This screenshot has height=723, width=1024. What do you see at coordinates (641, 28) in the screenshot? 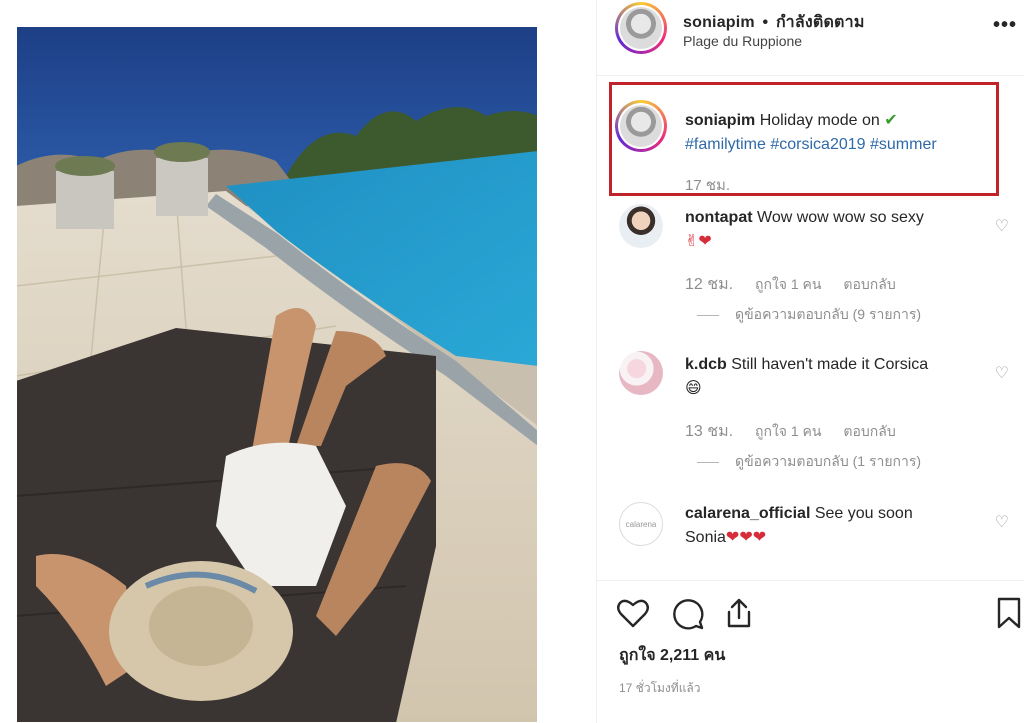
I see `author-avatar` at bounding box center [641, 28].